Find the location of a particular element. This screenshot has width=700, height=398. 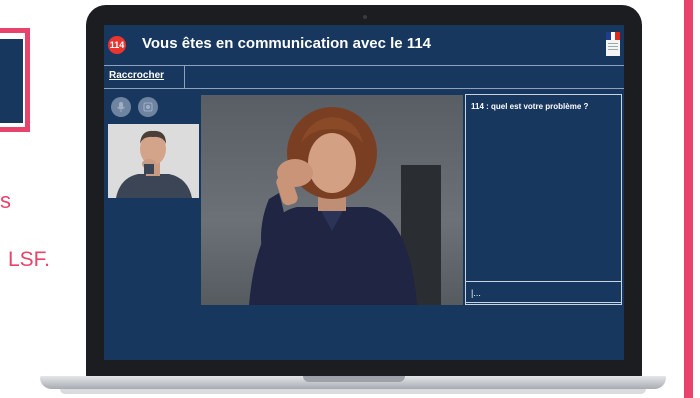

background-text-lsf: LSF. is located at coordinates (29, 259).